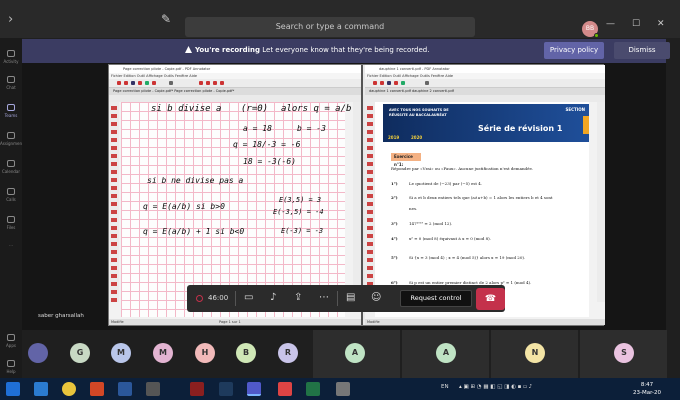 The width and height of the screenshot is (680, 400). Describe the element at coordinates (11, 167) in the screenshot. I see `rail-calendar: Calendar` at that location.